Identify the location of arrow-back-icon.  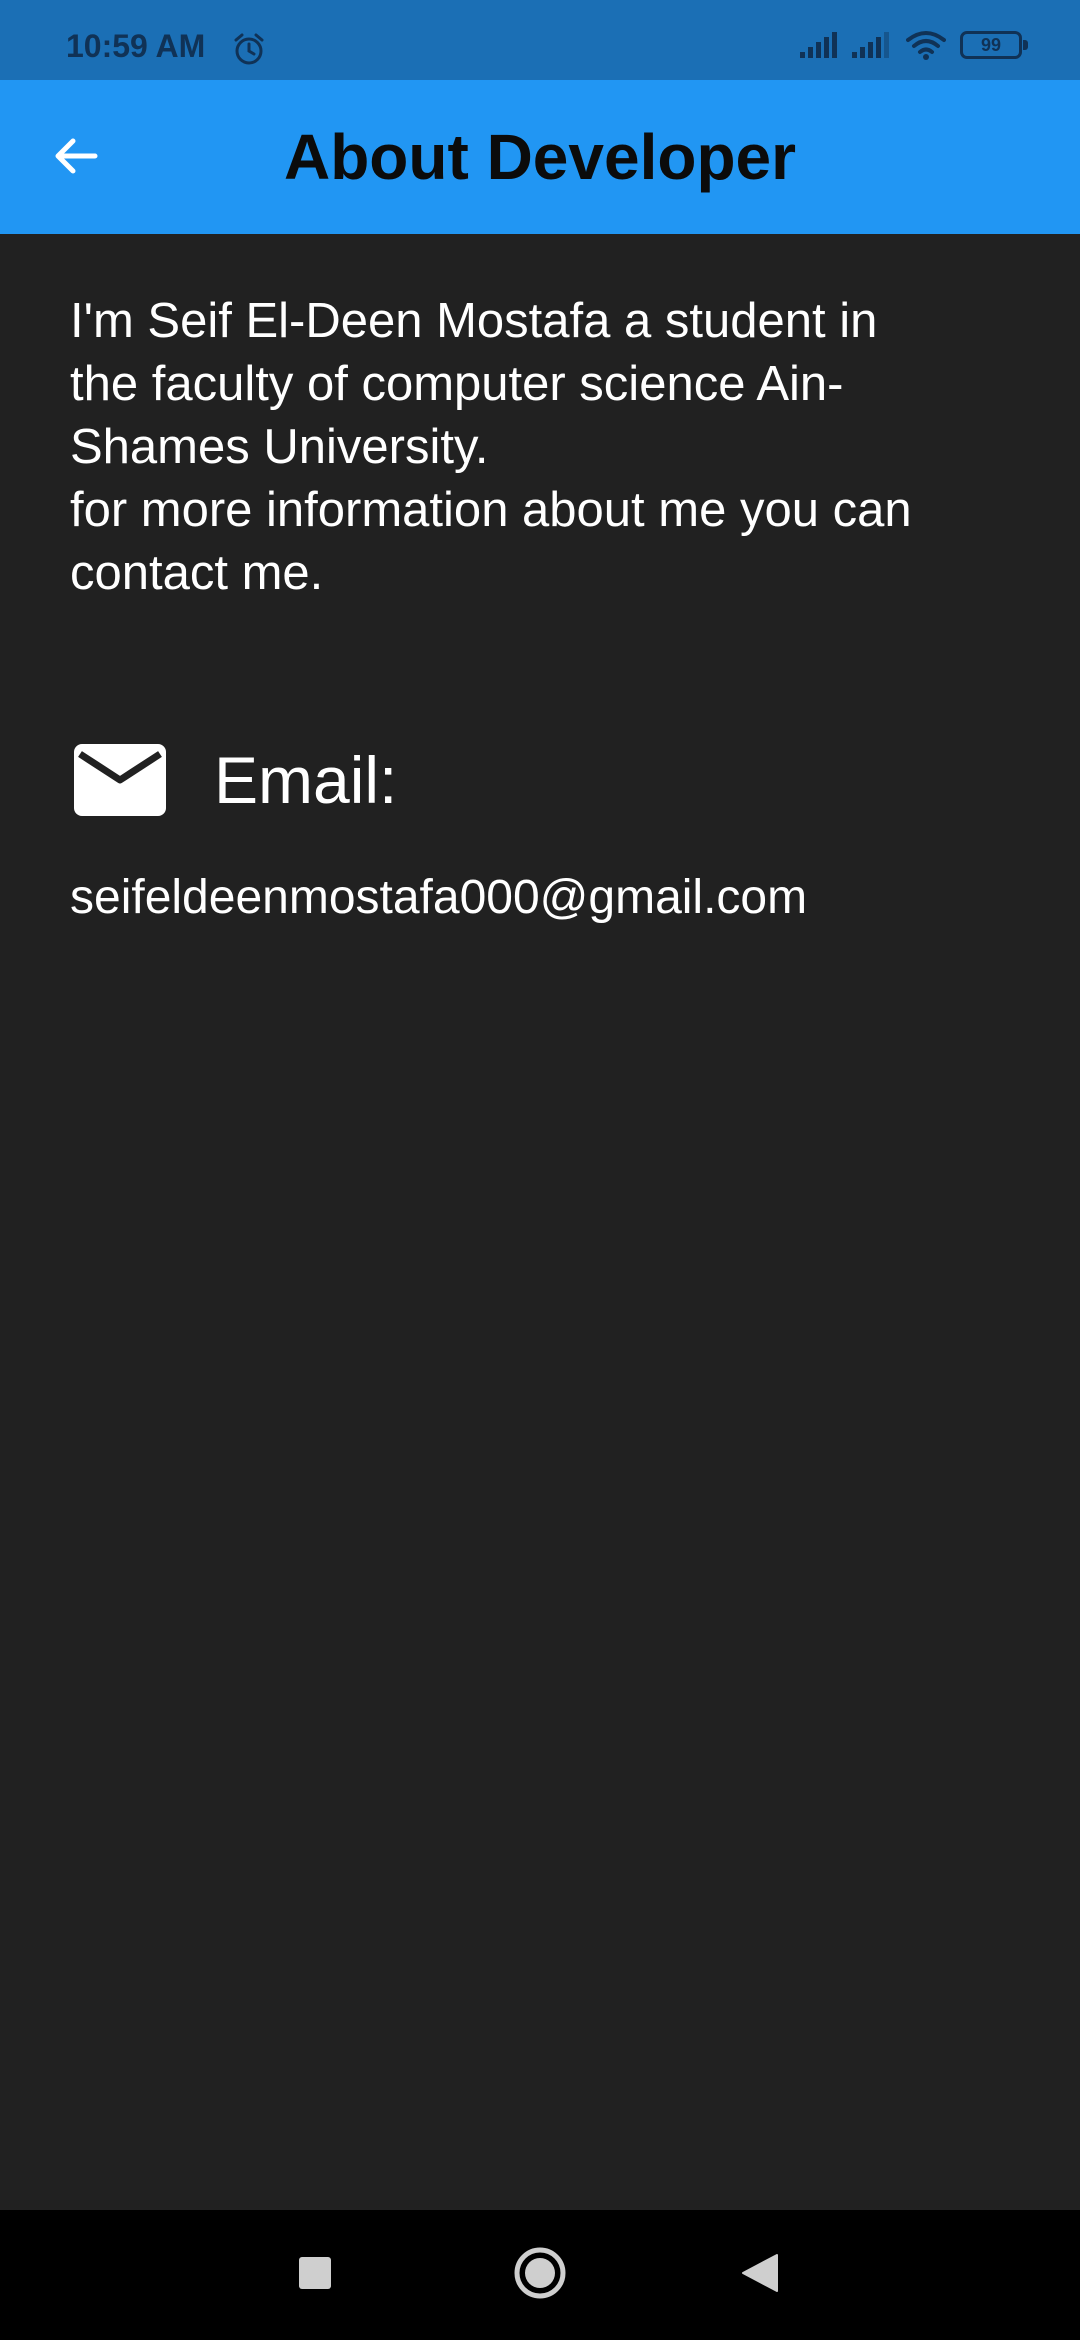
(76, 158).